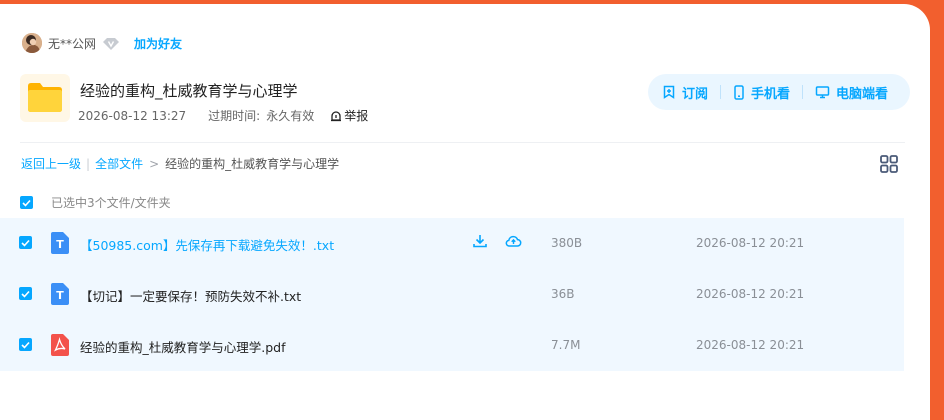 The image size is (944, 420). I want to click on file-name: 【50985.com】先保存再下载避免失效！.txt, so click(207, 244).